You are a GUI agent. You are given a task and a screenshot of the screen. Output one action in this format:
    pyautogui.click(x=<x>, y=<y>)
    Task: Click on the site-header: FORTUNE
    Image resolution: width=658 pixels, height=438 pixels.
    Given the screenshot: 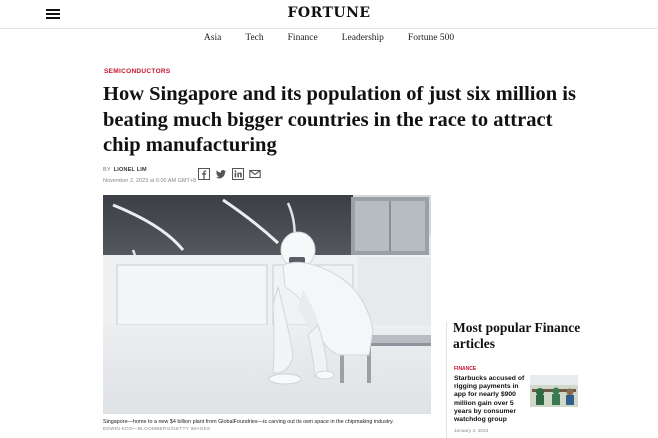 What is the action you would take?
    pyautogui.click(x=329, y=15)
    